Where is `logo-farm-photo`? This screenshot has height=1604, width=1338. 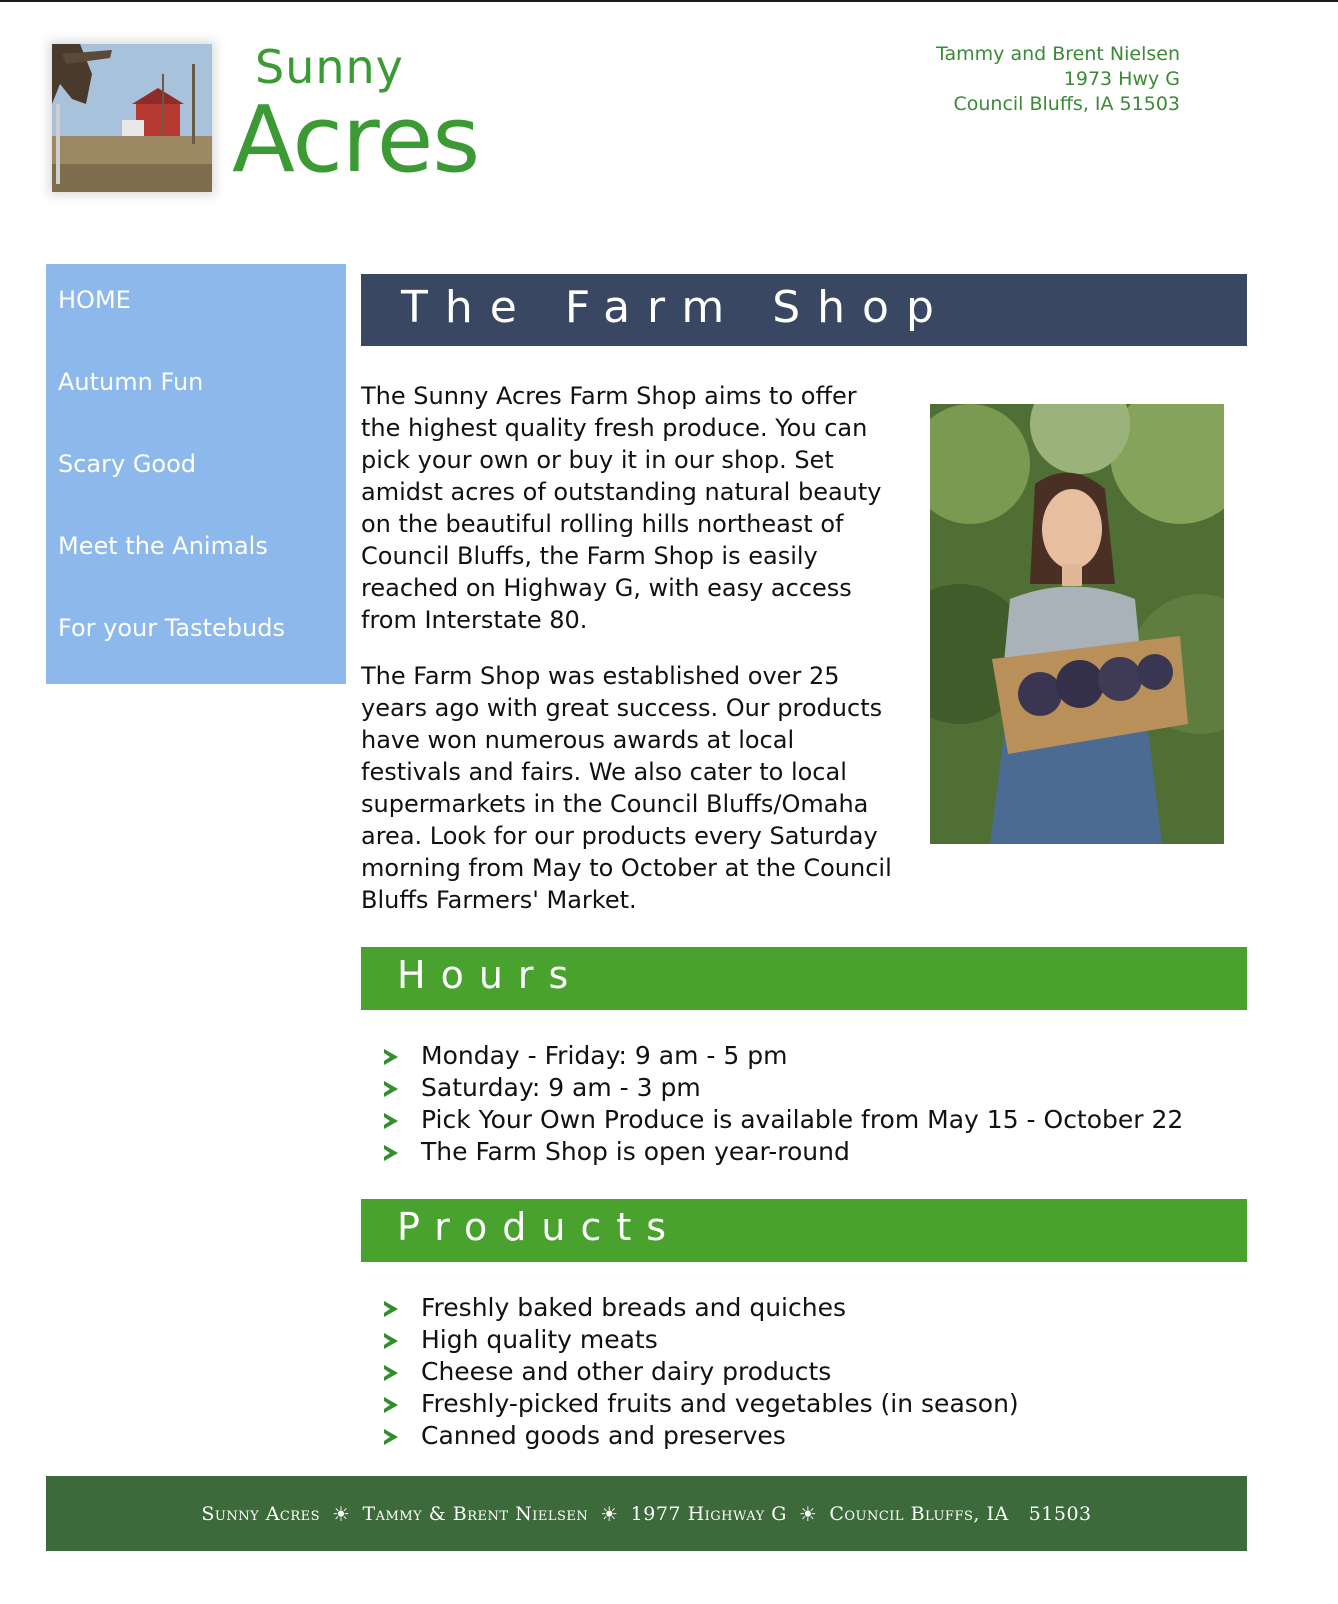 logo-farm-photo is located at coordinates (132, 118).